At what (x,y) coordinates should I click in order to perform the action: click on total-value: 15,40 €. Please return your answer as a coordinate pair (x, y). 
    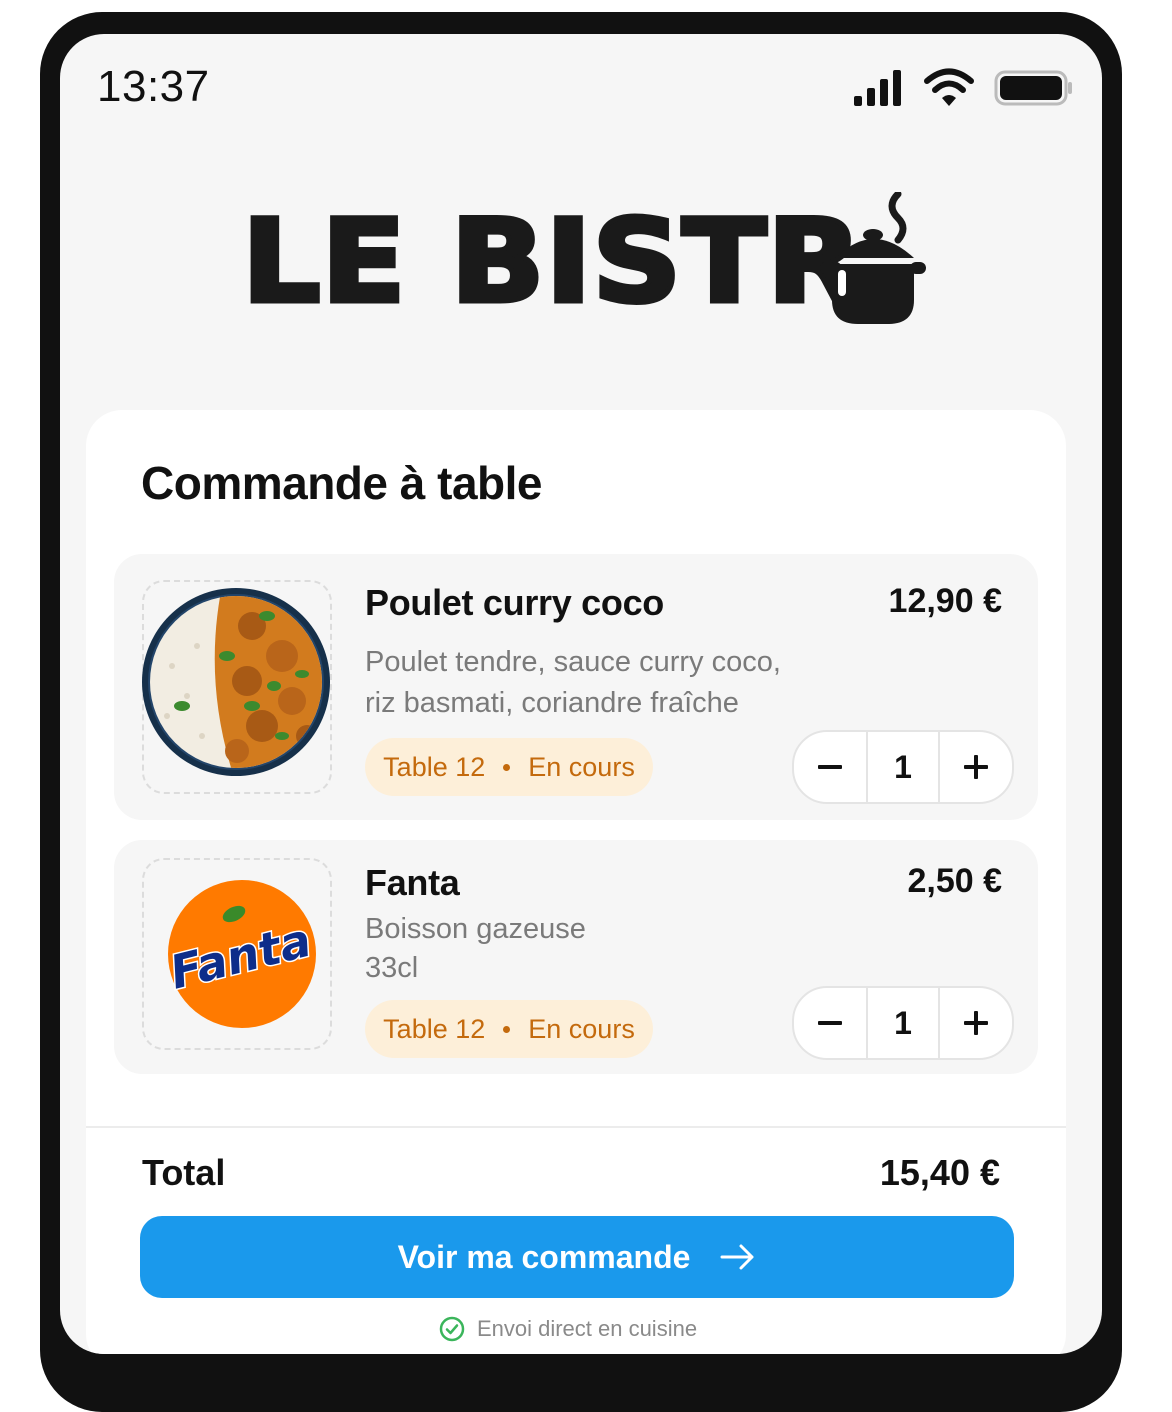
    Looking at the image, I should click on (939, 1172).